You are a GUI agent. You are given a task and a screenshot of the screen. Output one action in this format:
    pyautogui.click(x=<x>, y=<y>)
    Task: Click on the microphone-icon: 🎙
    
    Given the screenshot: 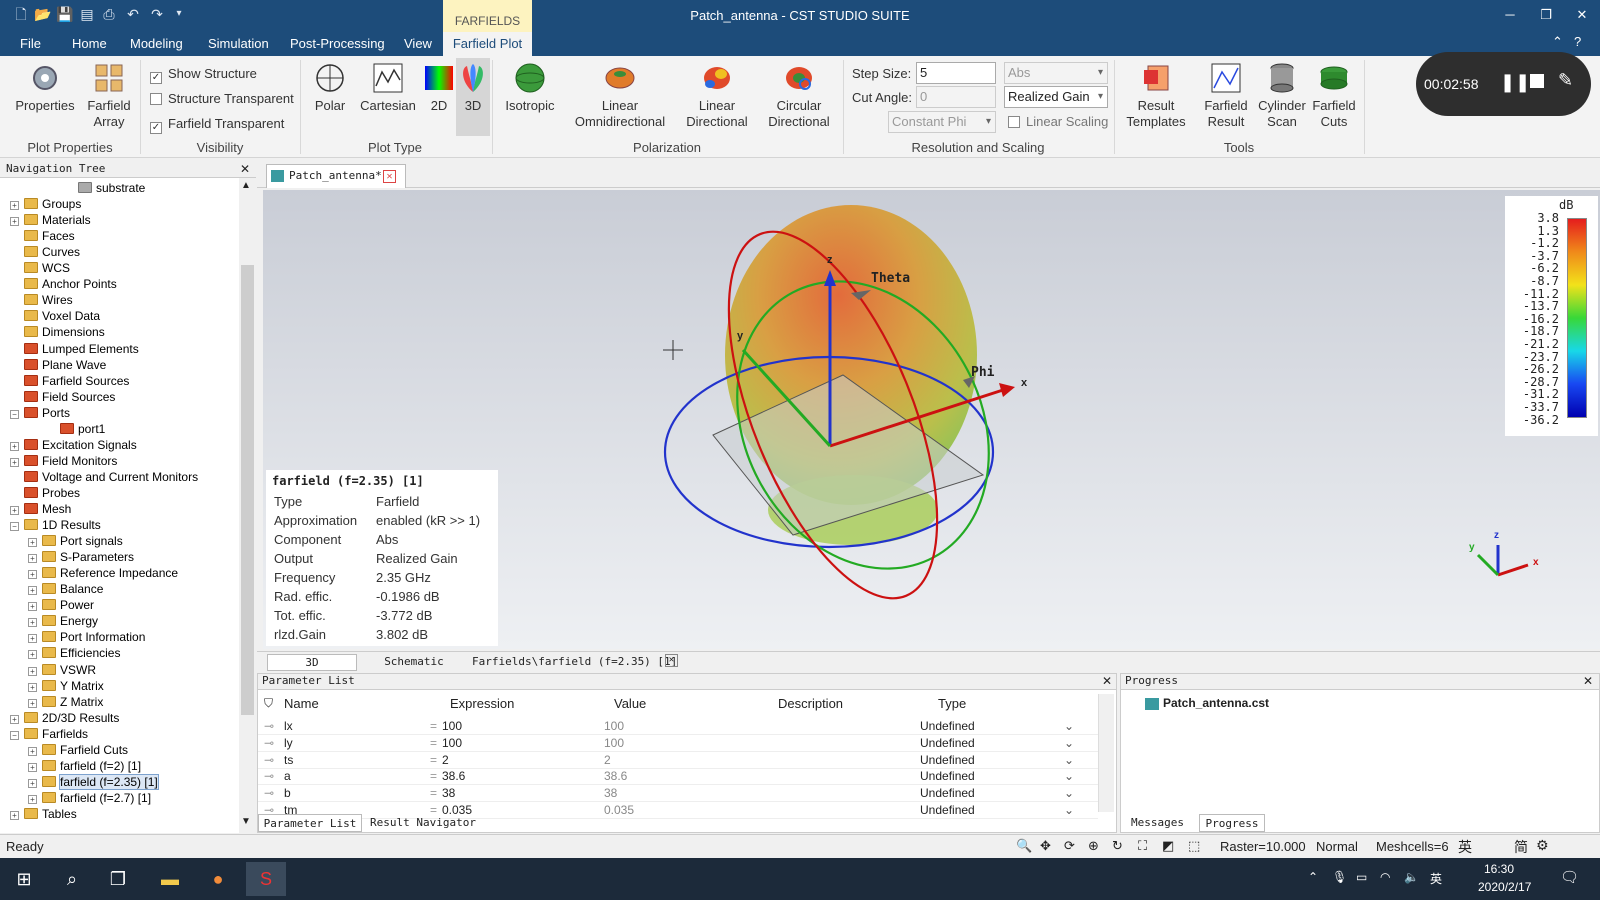 What is the action you would take?
    pyautogui.click(x=1339, y=877)
    